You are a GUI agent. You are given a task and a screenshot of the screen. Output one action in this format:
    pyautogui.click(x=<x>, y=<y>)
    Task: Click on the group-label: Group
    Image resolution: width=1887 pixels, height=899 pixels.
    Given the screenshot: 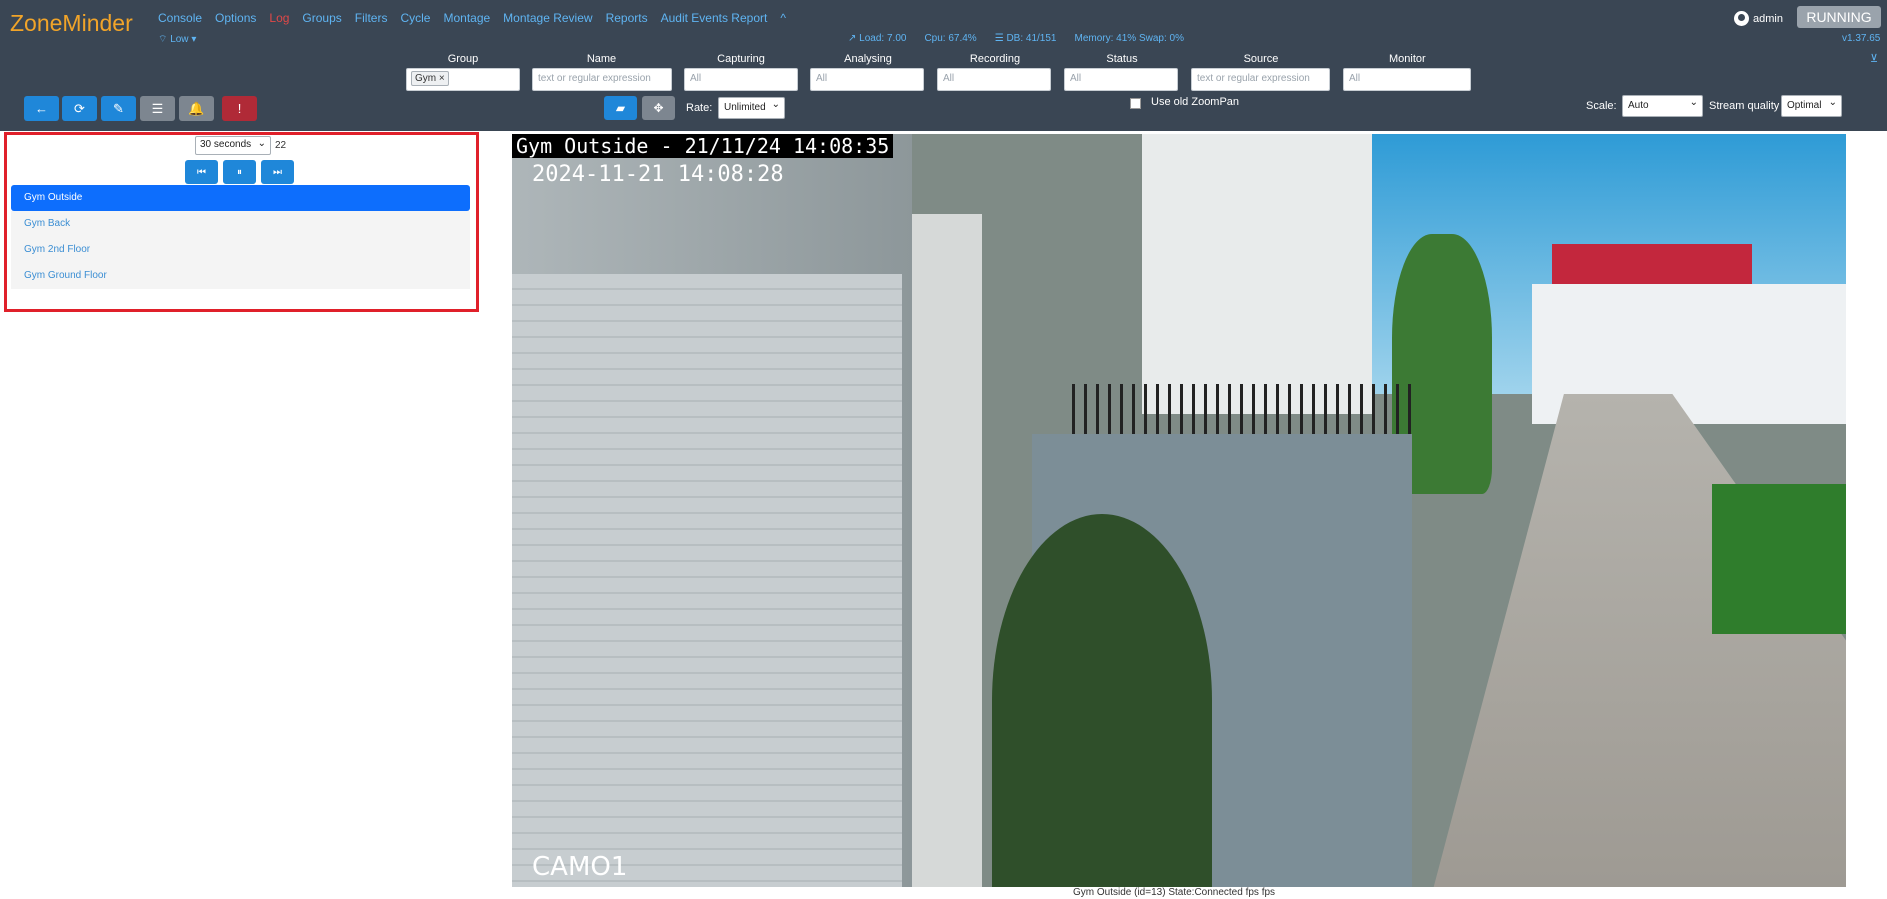 What is the action you would take?
    pyautogui.click(x=463, y=59)
    